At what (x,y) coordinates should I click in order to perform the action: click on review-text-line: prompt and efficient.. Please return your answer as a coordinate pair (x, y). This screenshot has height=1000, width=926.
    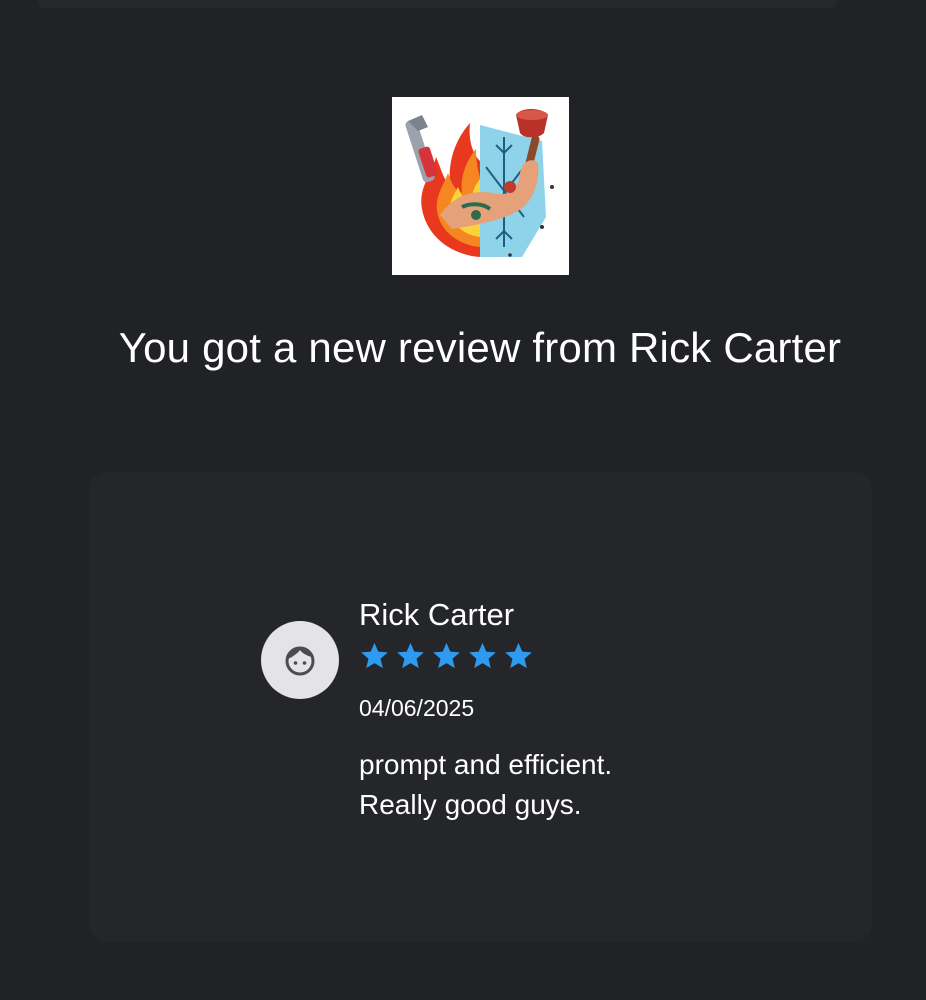
    Looking at the image, I should click on (486, 764).